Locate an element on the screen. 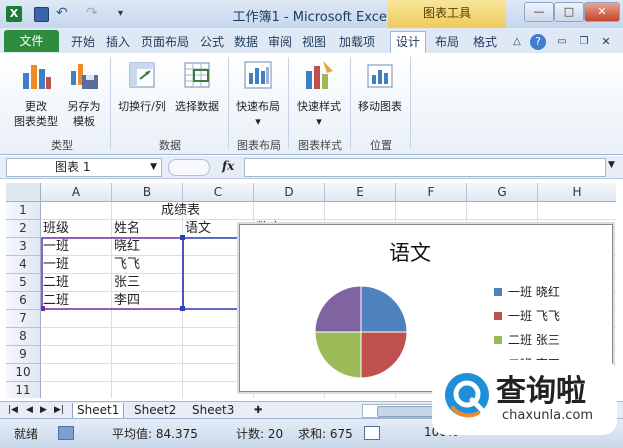 This screenshot has width=623, height=448. change-chart-type-button: 更改 图表类型 is located at coordinates (36, 94).